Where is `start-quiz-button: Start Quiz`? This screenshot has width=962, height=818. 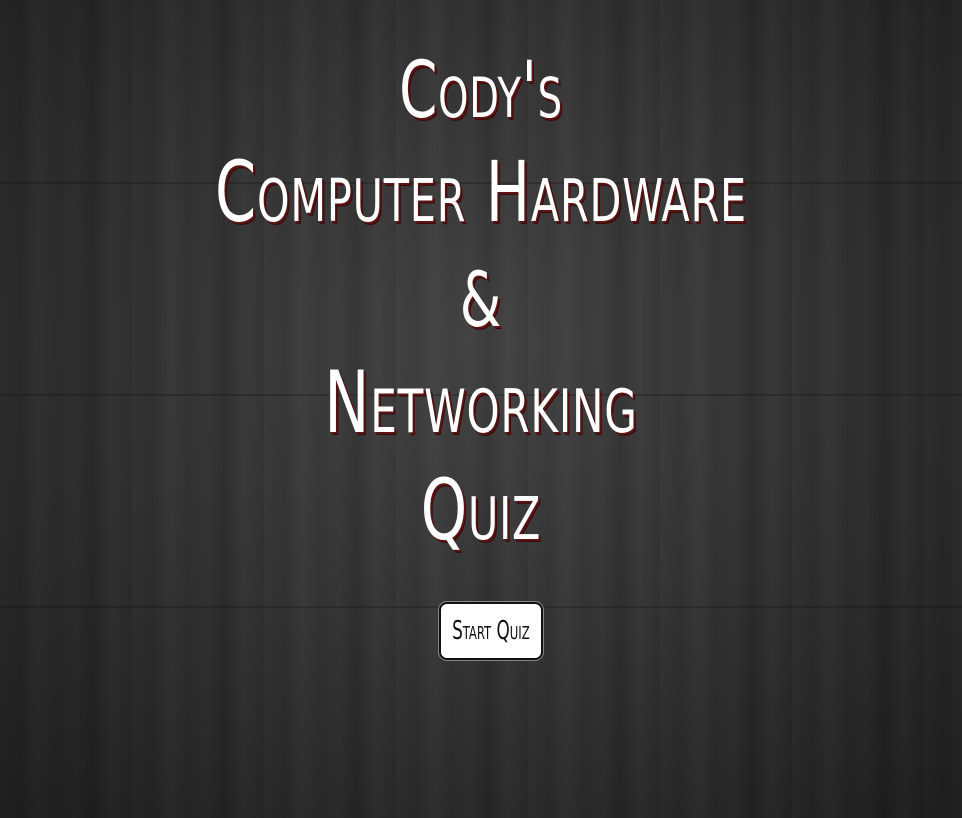 start-quiz-button: Start Quiz is located at coordinates (491, 631).